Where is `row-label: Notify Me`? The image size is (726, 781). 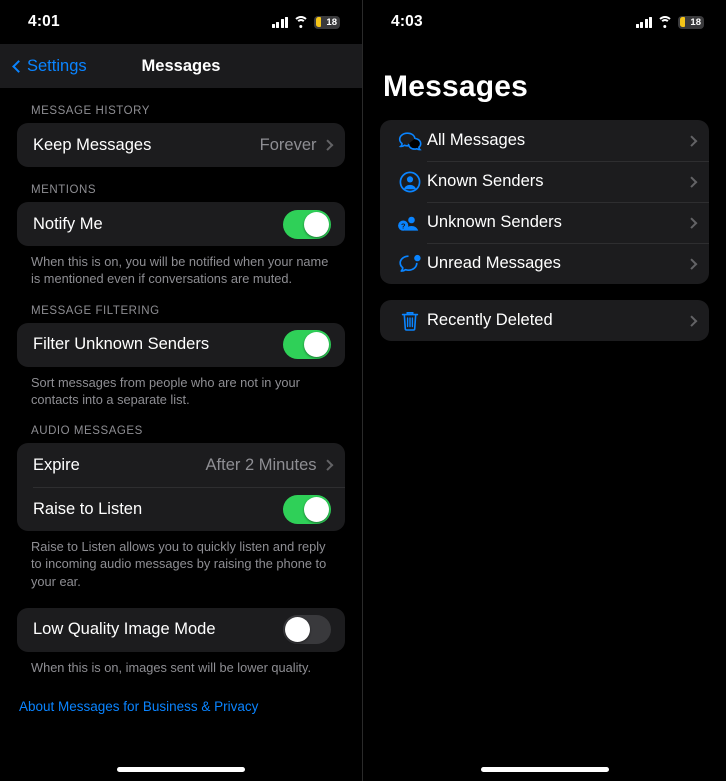 row-label: Notify Me is located at coordinates (68, 223).